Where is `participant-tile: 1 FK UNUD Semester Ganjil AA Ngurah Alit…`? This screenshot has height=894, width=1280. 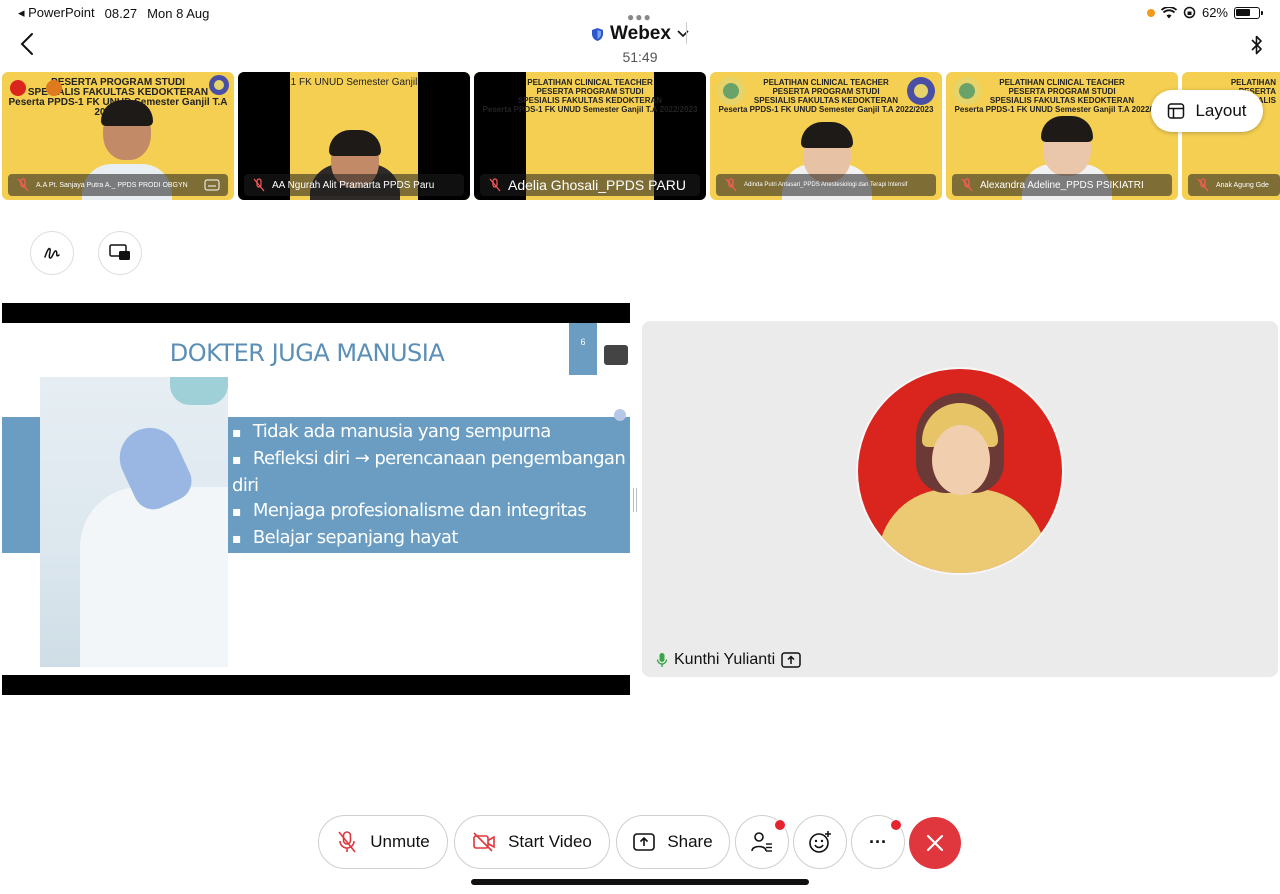
participant-tile: 1 FK UNUD Semester Ganjil AA Ngurah Alit… is located at coordinates (354, 136).